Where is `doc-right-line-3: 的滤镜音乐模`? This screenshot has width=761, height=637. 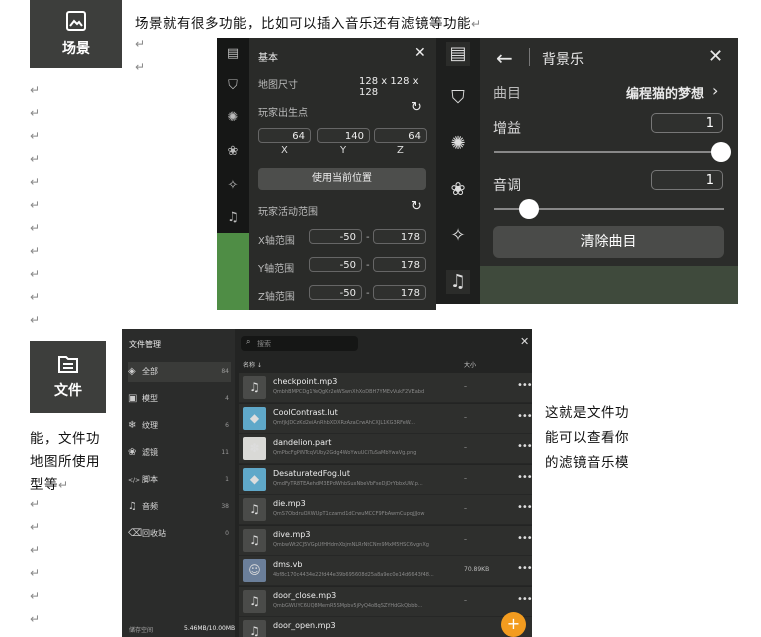
doc-right-line-3: 的滤镜音乐模 is located at coordinates (587, 463).